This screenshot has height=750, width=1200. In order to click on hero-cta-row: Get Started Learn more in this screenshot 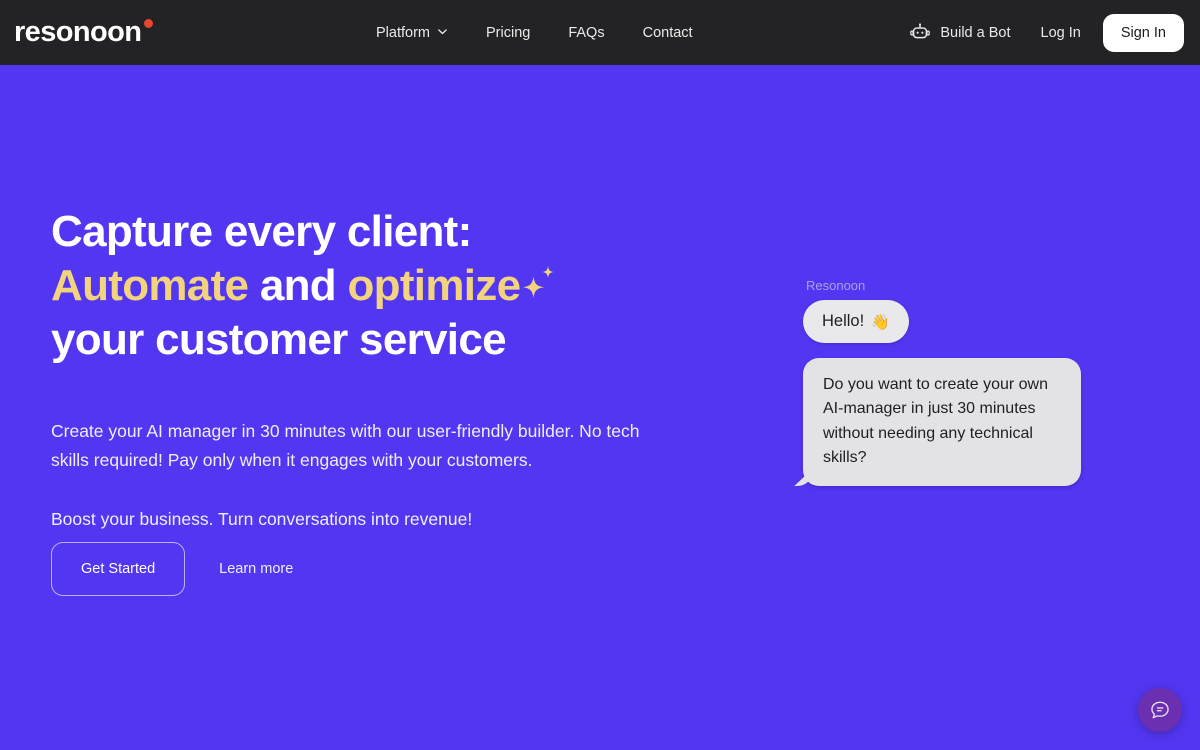, I will do `click(172, 569)`.